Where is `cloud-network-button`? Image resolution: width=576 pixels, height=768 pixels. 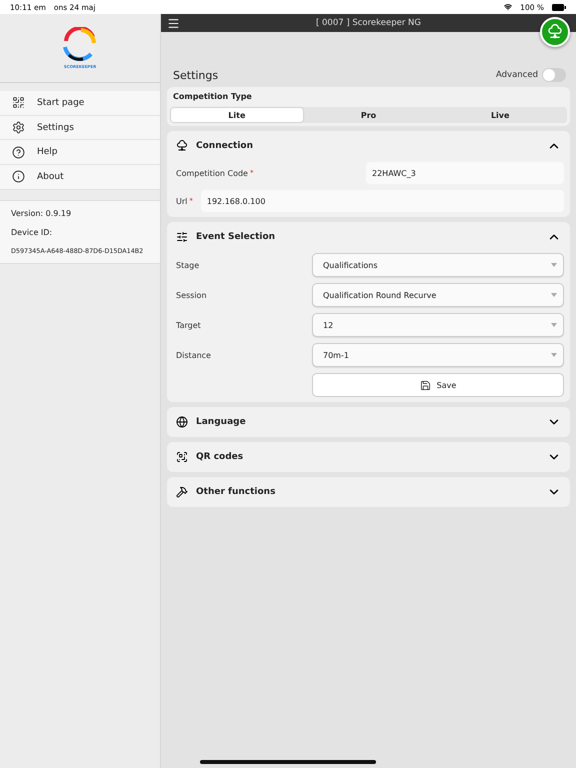 cloud-network-button is located at coordinates (555, 32).